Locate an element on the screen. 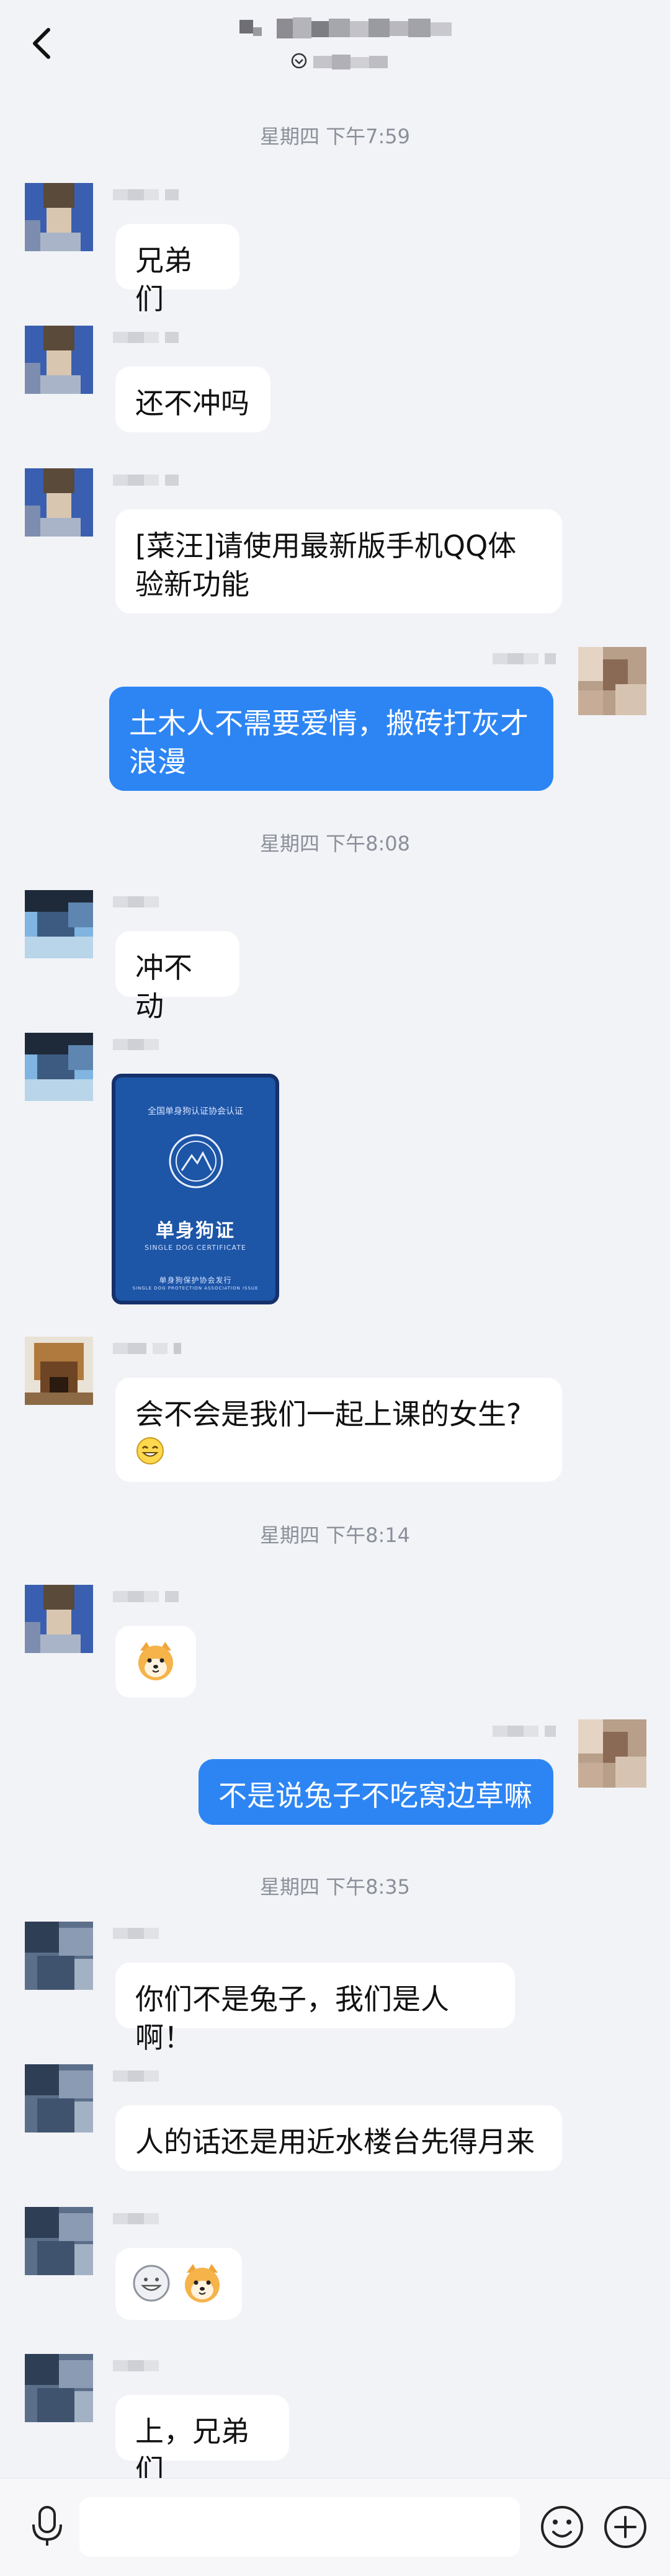  chat-title-blurred is located at coordinates (345, 27).